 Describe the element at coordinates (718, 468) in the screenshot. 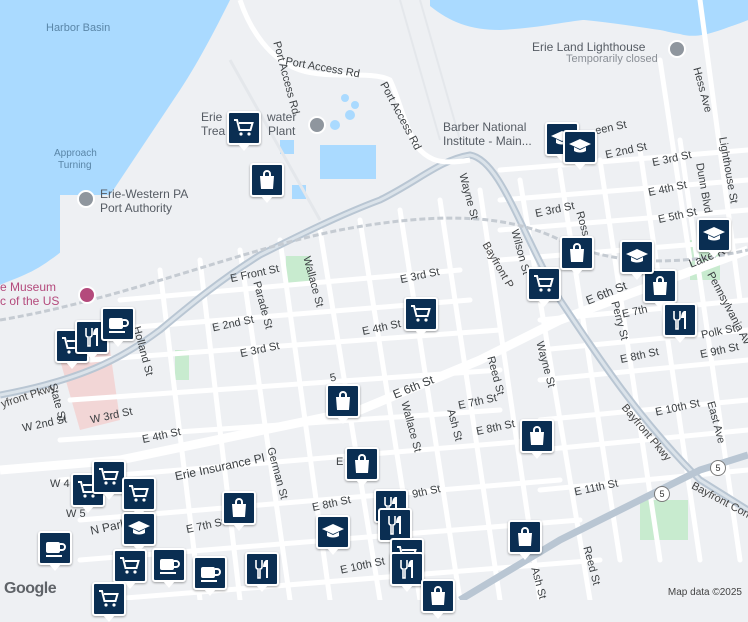

I see `route-5-shield-b: 5` at that location.